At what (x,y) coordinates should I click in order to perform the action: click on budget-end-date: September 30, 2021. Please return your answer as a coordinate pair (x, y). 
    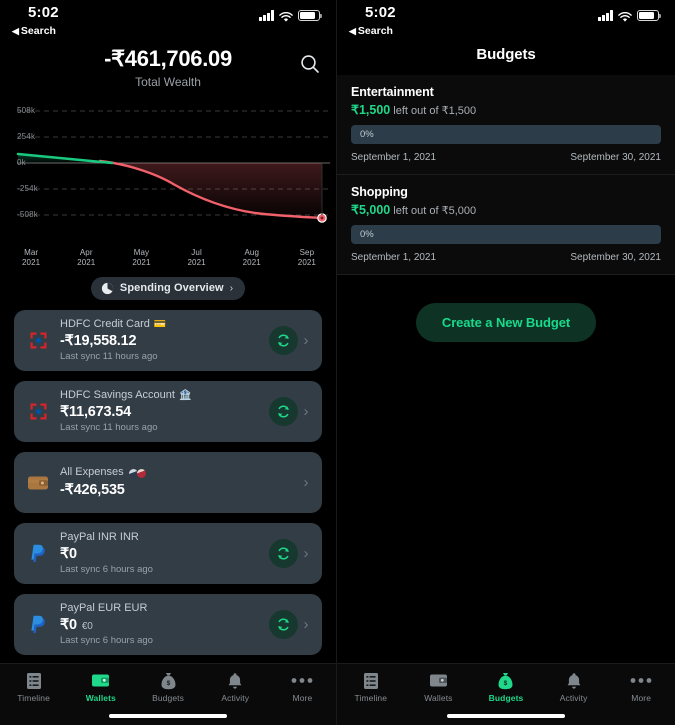
    Looking at the image, I should click on (615, 157).